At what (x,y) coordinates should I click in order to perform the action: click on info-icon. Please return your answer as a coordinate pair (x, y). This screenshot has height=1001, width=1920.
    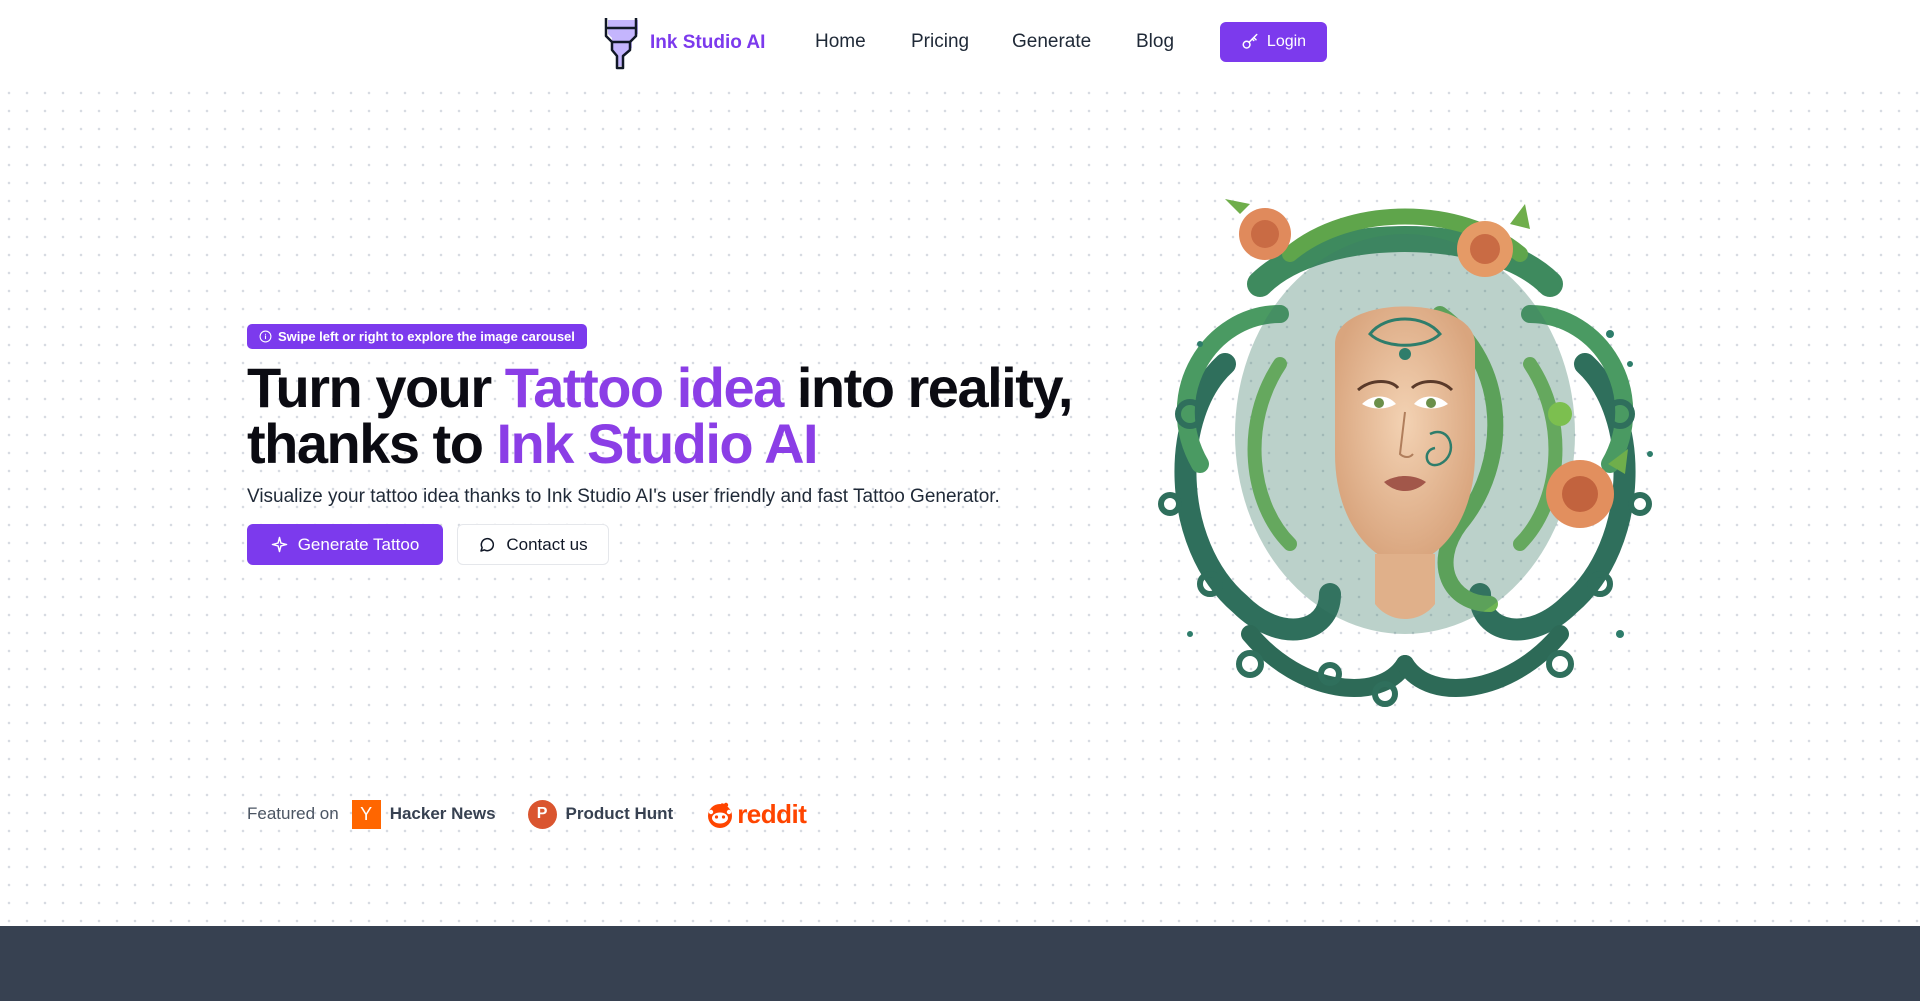
    Looking at the image, I should click on (265, 336).